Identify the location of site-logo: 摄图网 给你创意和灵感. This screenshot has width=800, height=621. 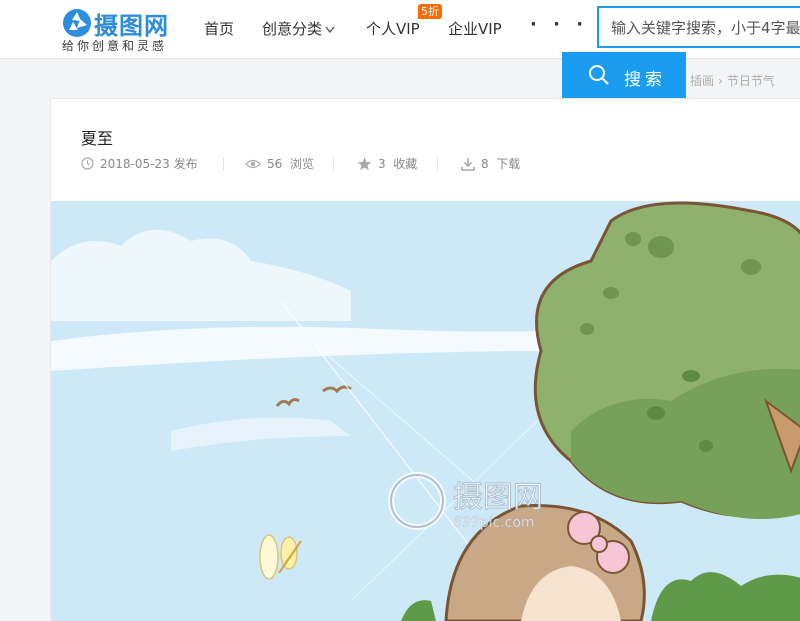
(125, 30).